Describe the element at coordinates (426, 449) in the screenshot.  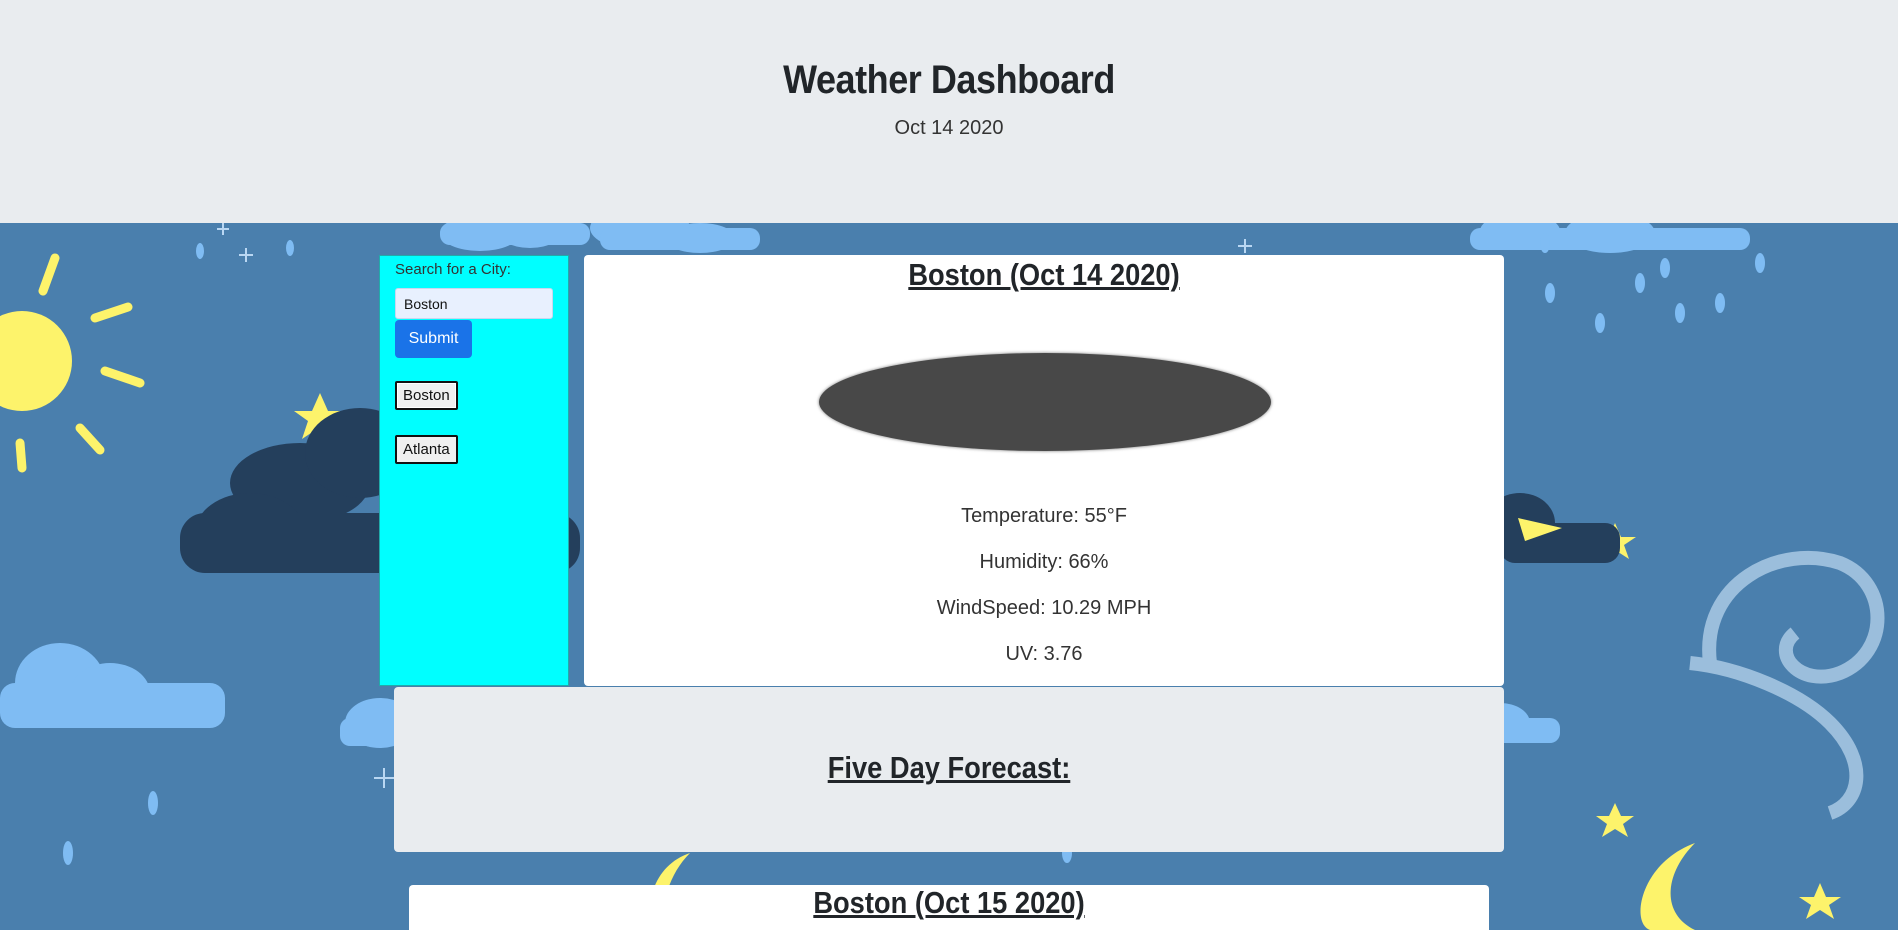
I see `history-button-atlanta: Atlanta` at that location.